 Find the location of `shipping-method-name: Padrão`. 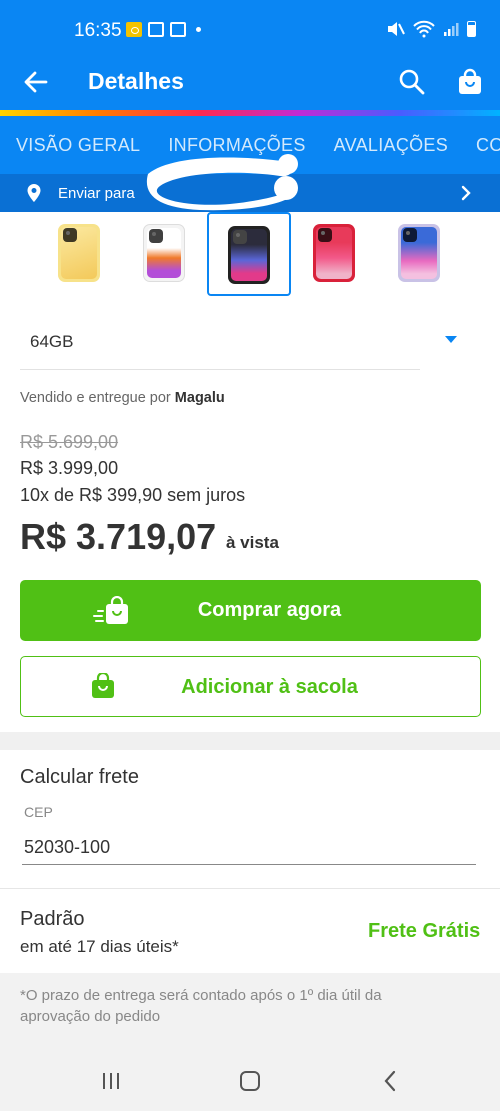

shipping-method-name: Padrão is located at coordinates (52, 919).